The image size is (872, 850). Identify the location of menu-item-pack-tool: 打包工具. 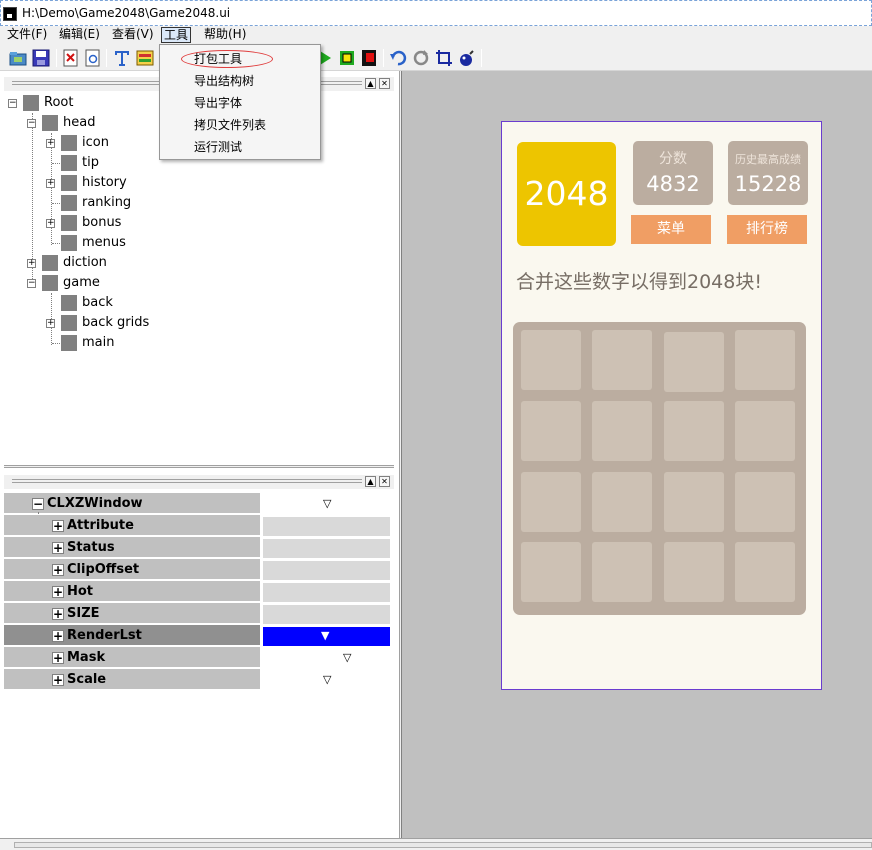
(218, 59).